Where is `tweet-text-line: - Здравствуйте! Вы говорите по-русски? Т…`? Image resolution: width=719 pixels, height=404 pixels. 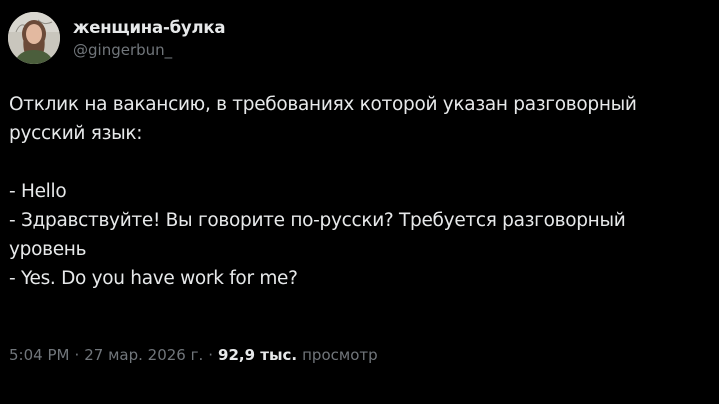
tweet-text-line: - Здравствуйте! Вы говорите по-русски? Т… is located at coordinates (317, 220).